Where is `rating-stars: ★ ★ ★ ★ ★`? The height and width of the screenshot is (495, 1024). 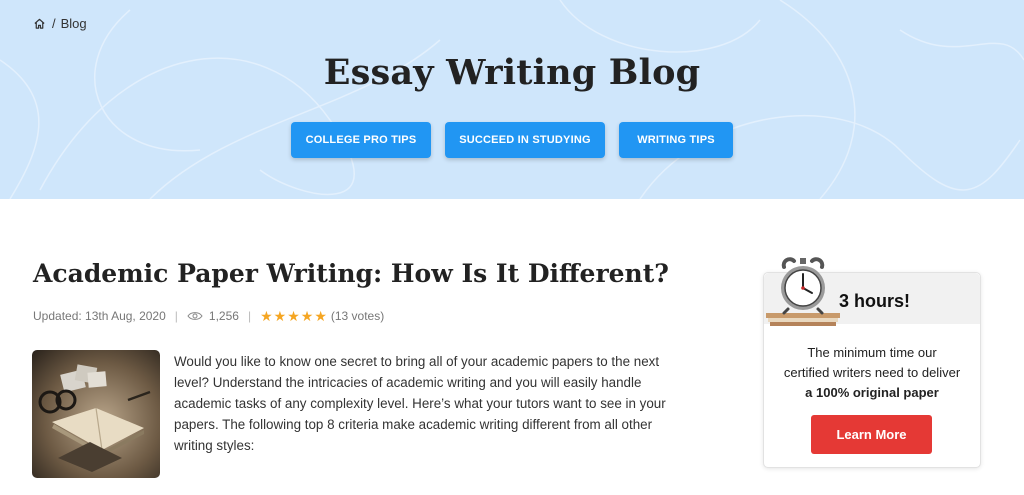 rating-stars: ★ ★ ★ ★ ★ is located at coordinates (293, 316).